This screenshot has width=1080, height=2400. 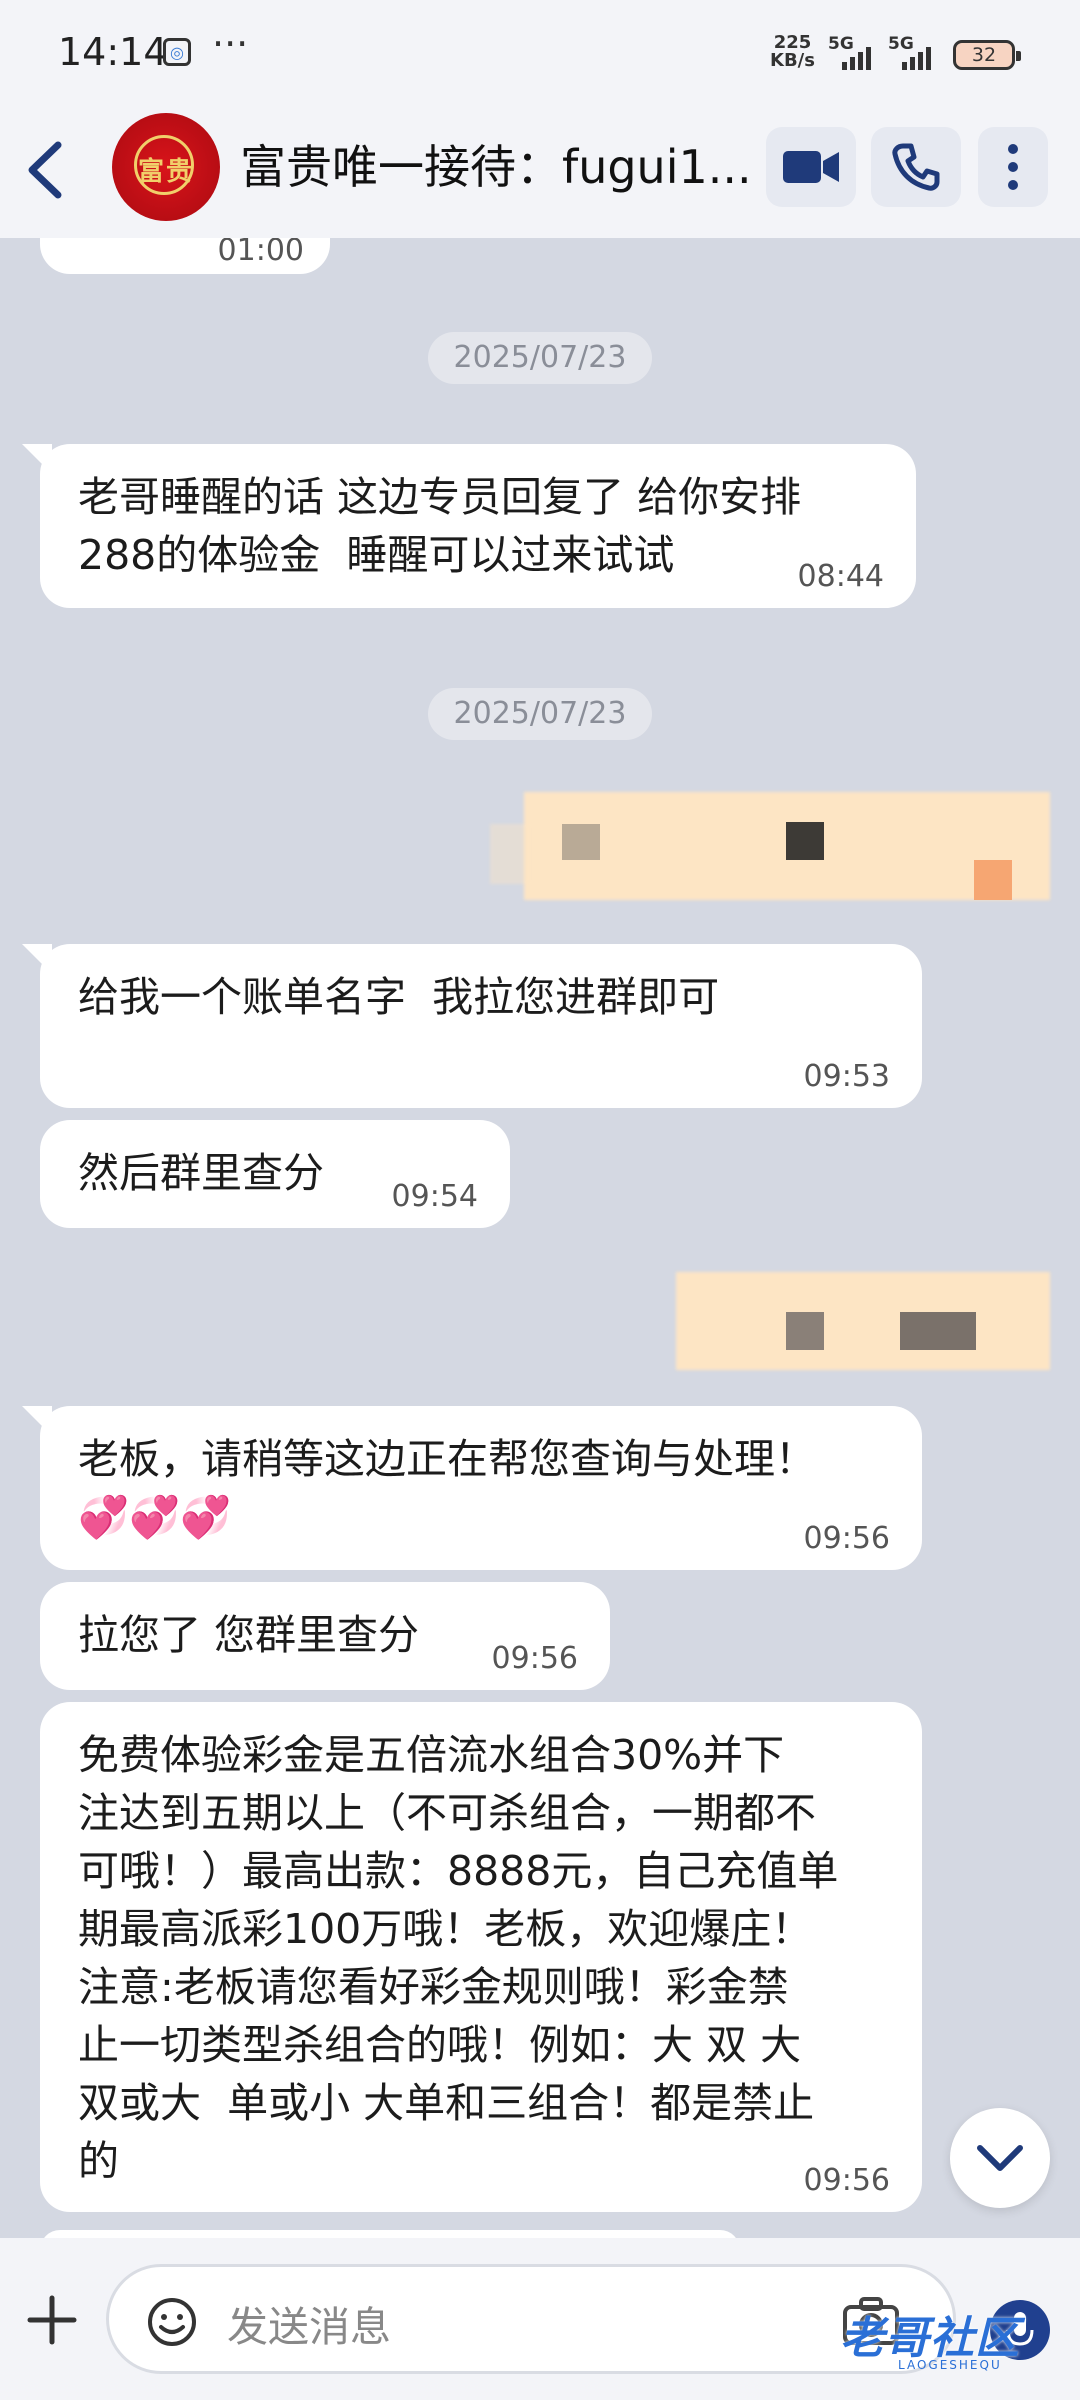 I want to click on more-icon, so click(x=1013, y=167).